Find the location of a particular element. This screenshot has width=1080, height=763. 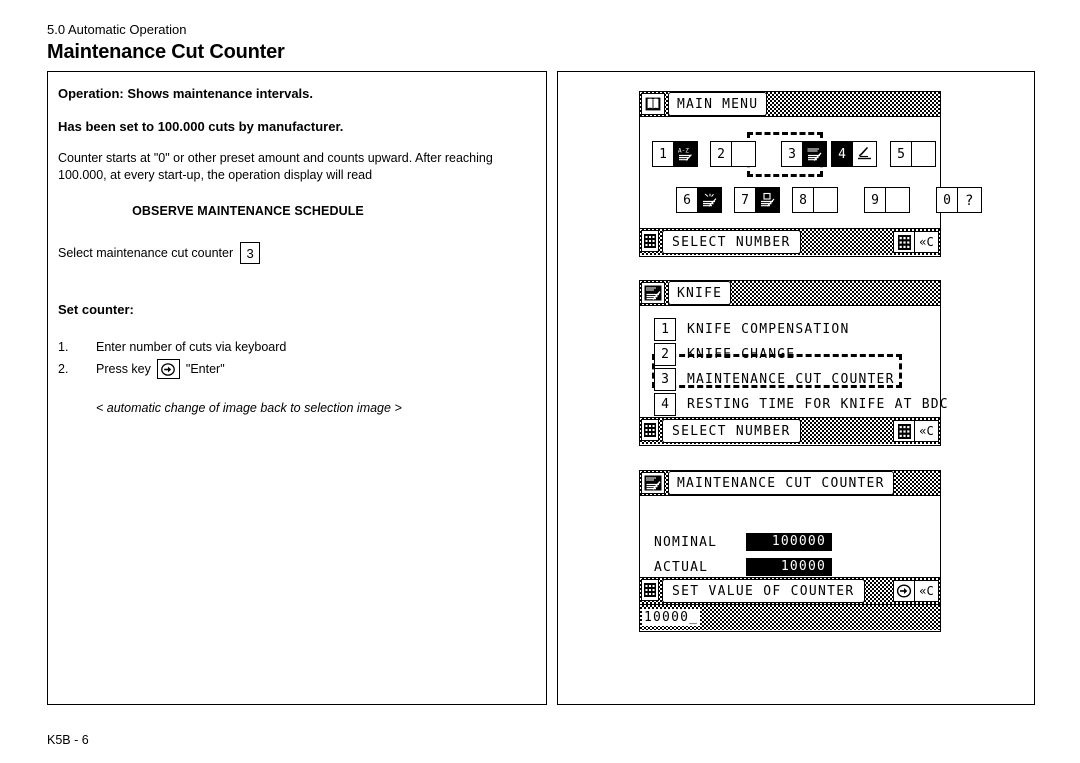

main-menu-row-1: 1 A-Z 2 3 4 5 is located at coordinates (794, 154).